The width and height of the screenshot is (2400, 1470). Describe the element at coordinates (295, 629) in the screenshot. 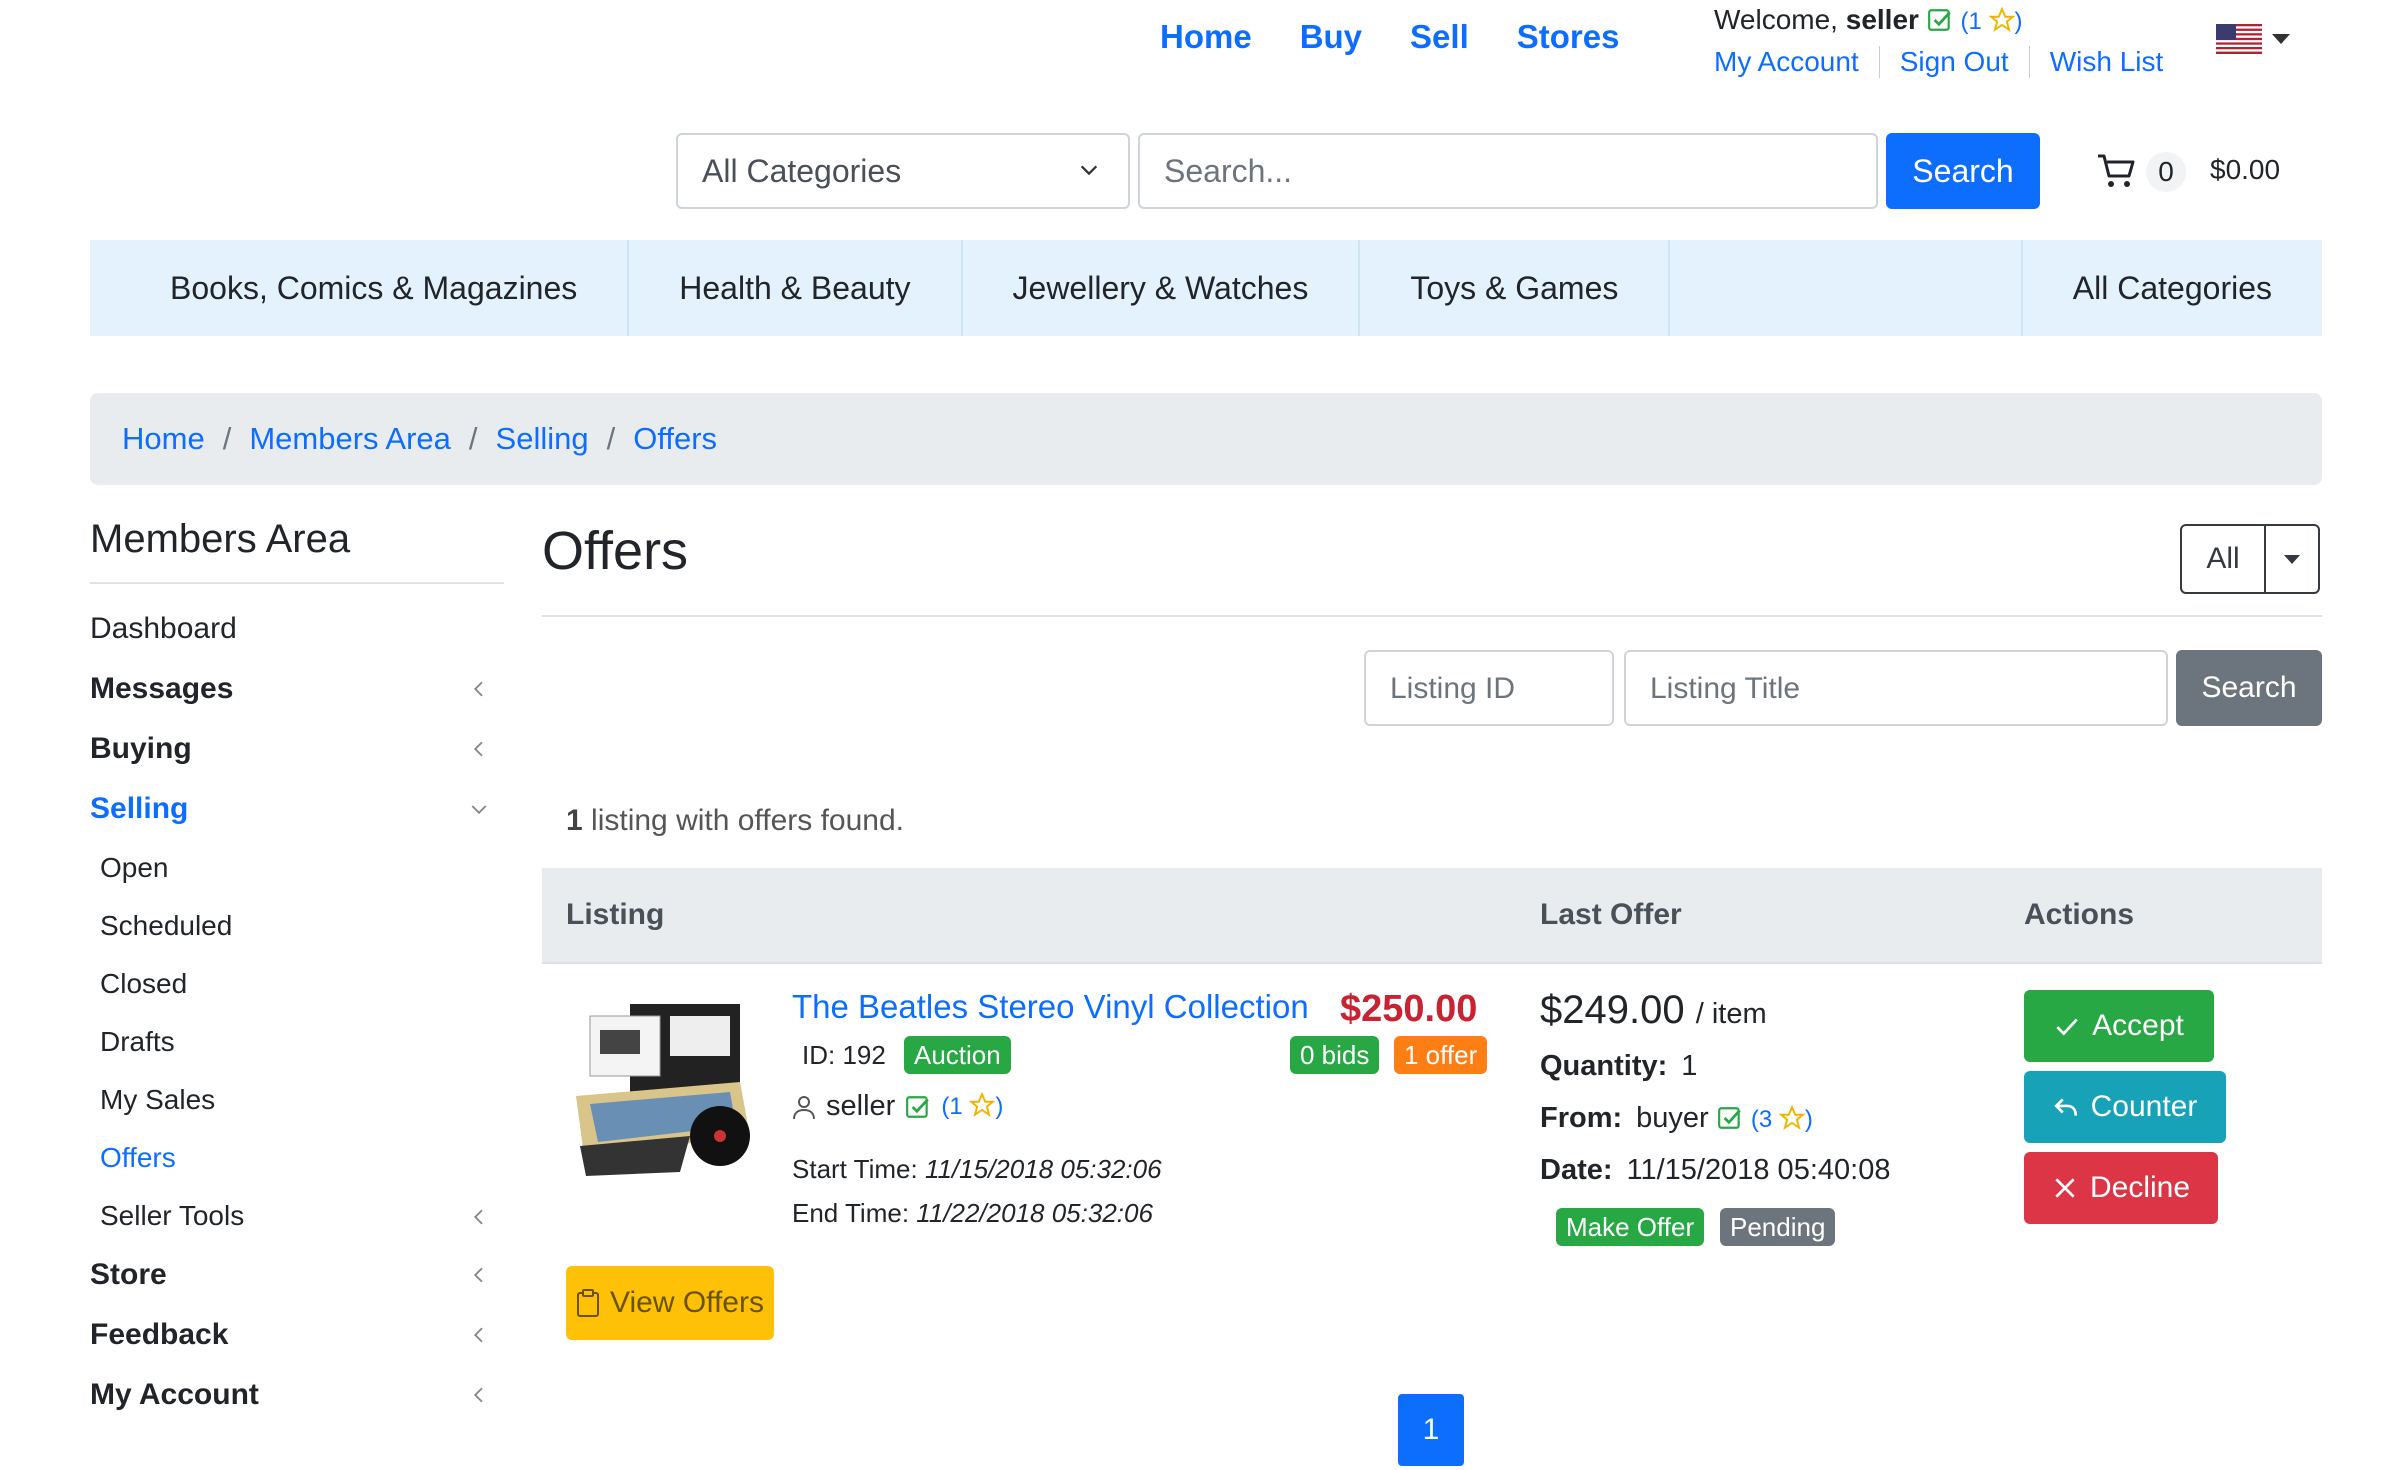

I see `sidebar-item-dashboard: Dashboard` at that location.